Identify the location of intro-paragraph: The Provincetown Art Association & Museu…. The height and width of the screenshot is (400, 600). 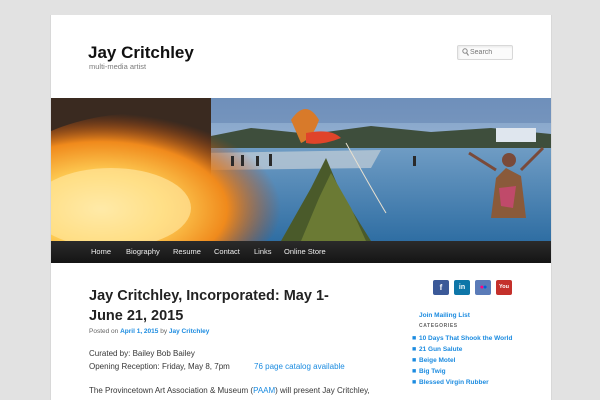
(229, 390).